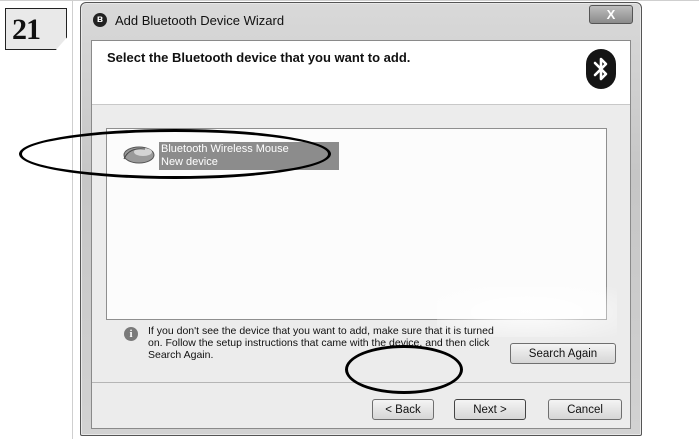  I want to click on device-item: Bluetooth Wireless Mouse New device, so click(229, 156).